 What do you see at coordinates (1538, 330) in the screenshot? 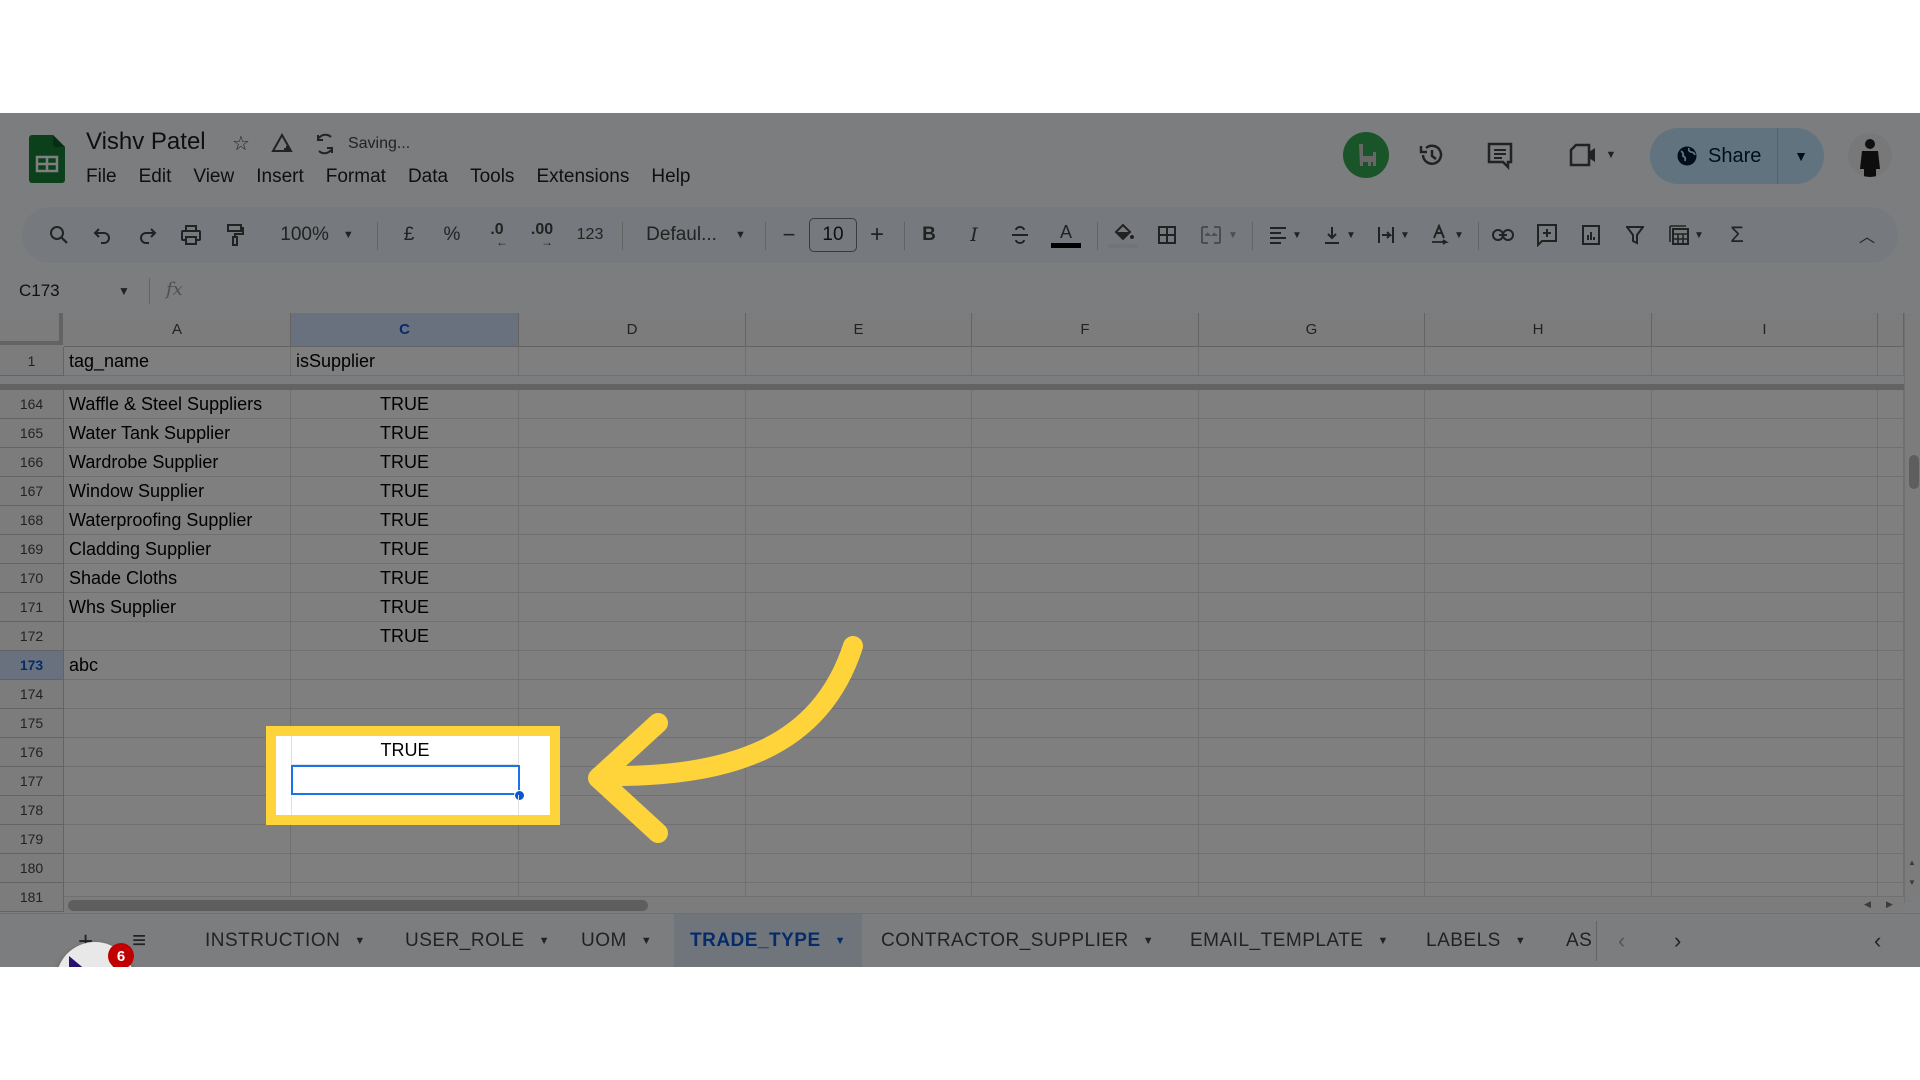
I see `column-header-H: H` at bounding box center [1538, 330].